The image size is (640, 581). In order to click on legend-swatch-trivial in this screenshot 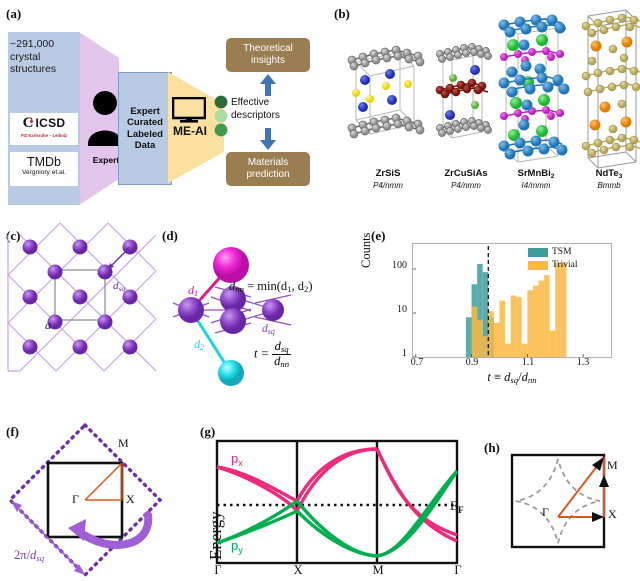, I will do `click(538, 265)`.